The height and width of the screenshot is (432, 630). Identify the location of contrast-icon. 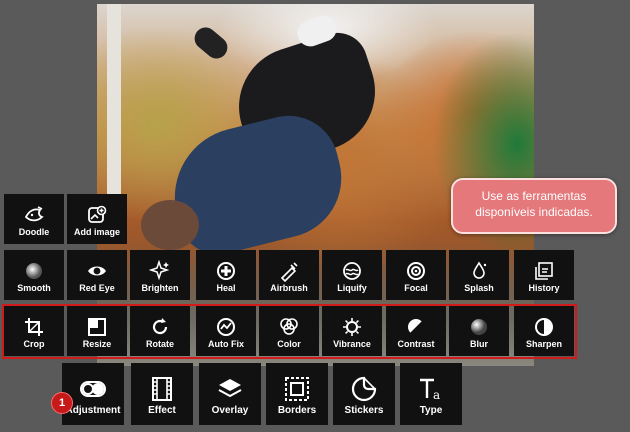
(416, 327).